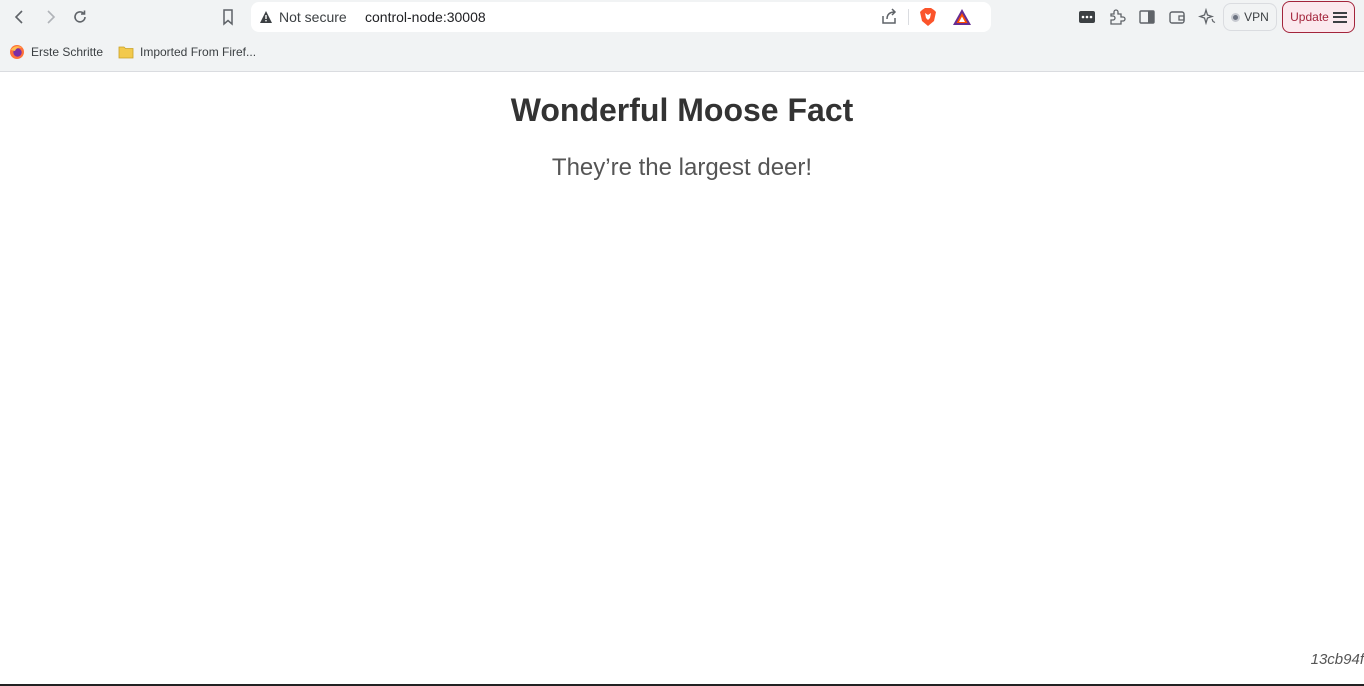  I want to click on bookmark-icon, so click(228, 17).